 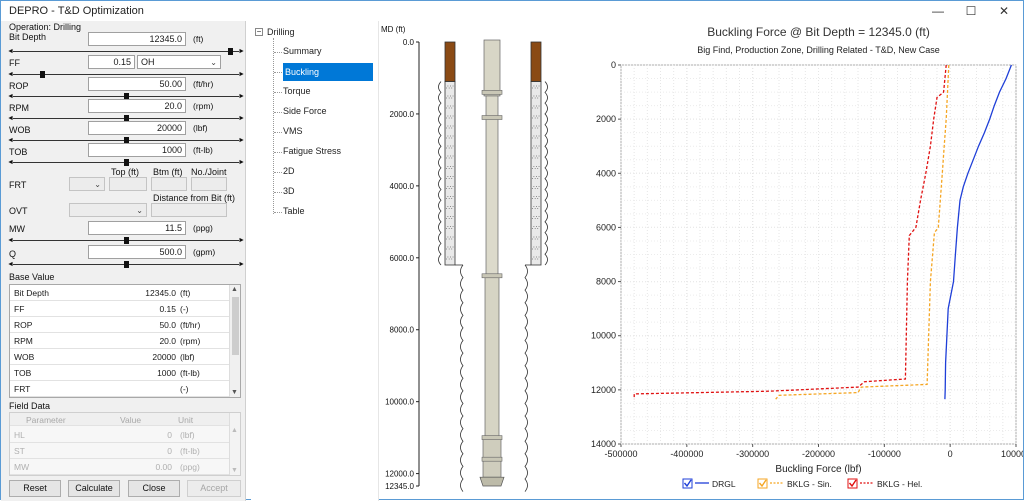 What do you see at coordinates (87, 184) in the screenshot?
I see `frt-select: ⌄` at bounding box center [87, 184].